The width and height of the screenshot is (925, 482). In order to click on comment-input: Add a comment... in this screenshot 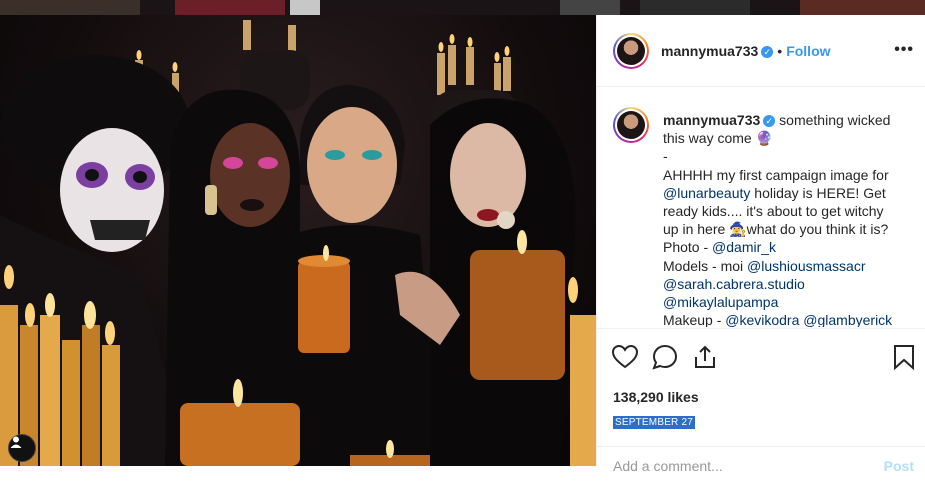, I will do `click(668, 466)`.